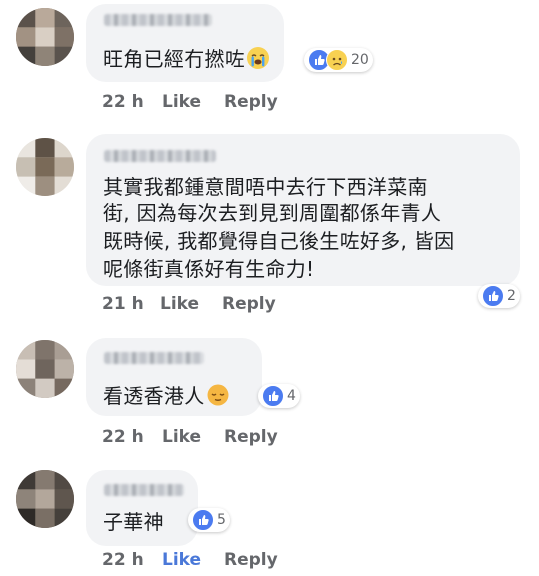 The width and height of the screenshot is (539, 576). What do you see at coordinates (133, 522) in the screenshot?
I see `comment-text: 子華神` at bounding box center [133, 522].